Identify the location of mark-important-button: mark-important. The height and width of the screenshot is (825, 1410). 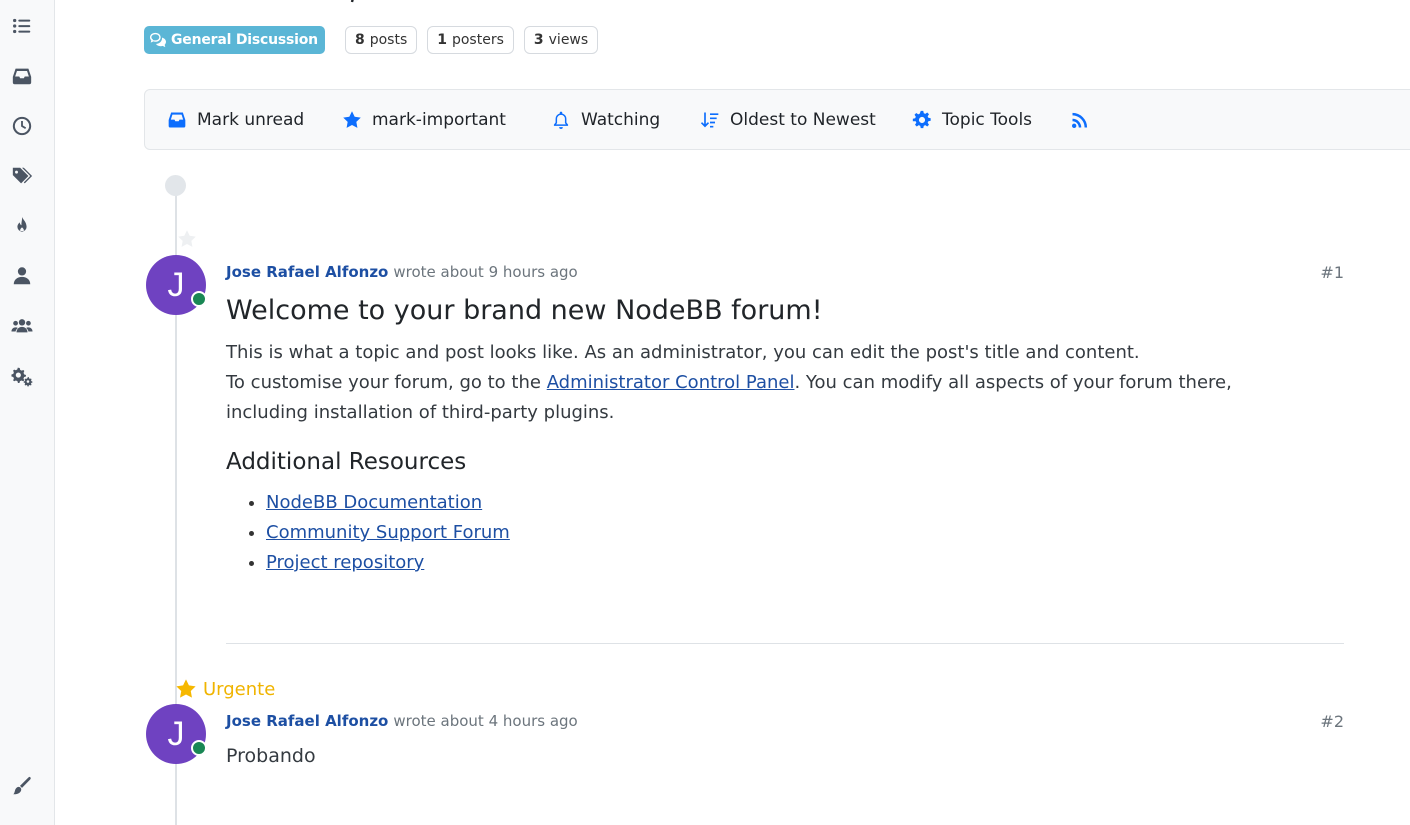
(424, 119).